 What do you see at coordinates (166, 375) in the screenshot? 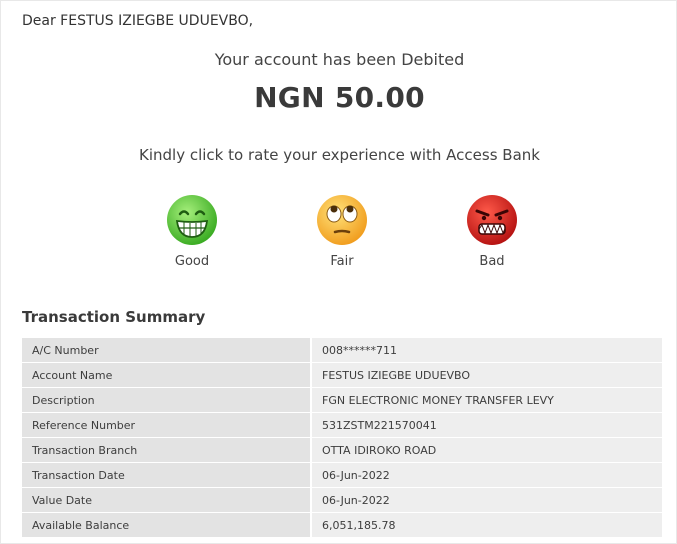
I see `row-label: Account Name` at bounding box center [166, 375].